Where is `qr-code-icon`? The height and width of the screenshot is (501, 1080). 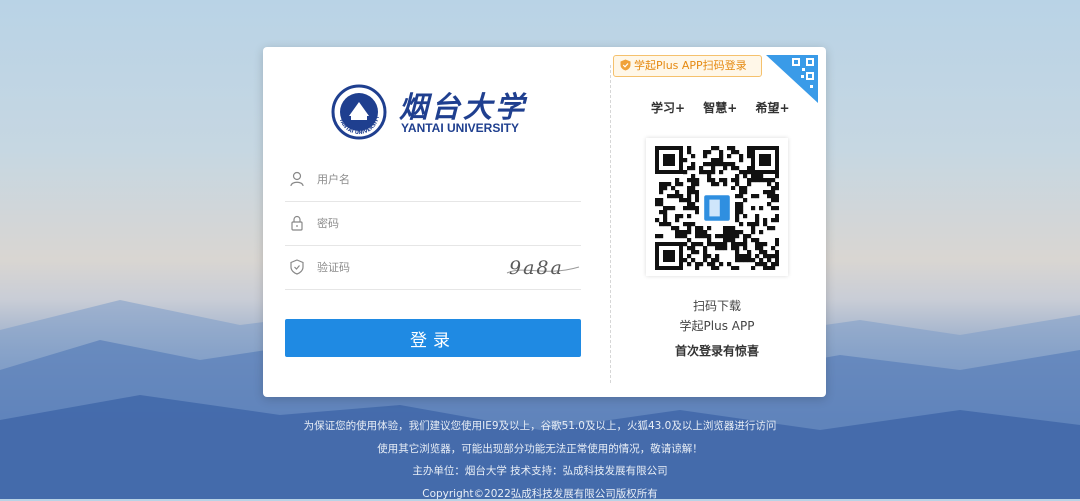 qr-code-icon is located at coordinates (792, 79).